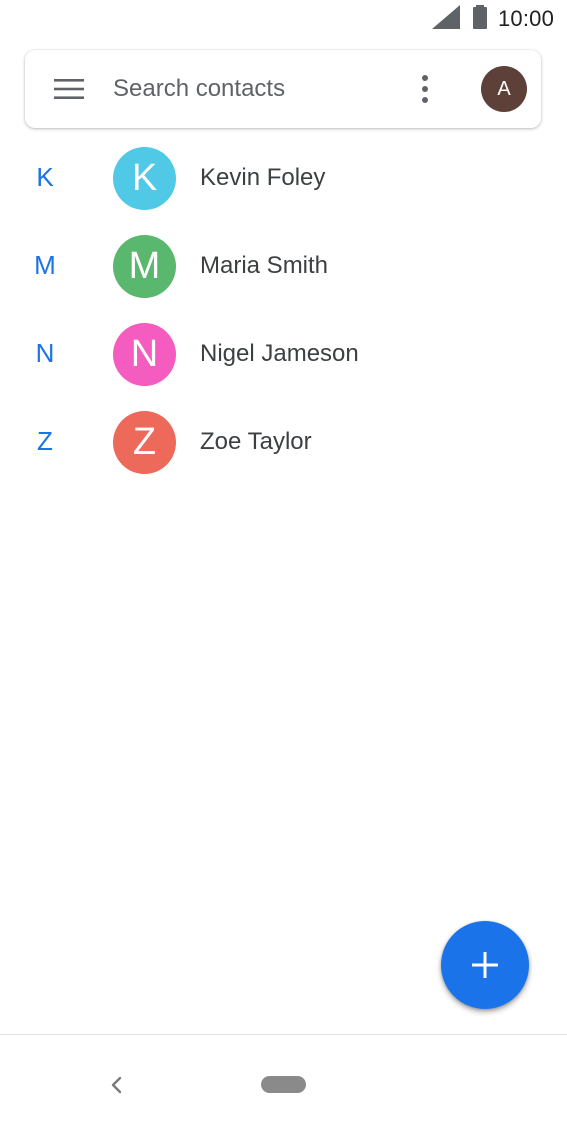 This screenshot has width=567, height=1134. I want to click on search-bar: A, so click(283, 89).